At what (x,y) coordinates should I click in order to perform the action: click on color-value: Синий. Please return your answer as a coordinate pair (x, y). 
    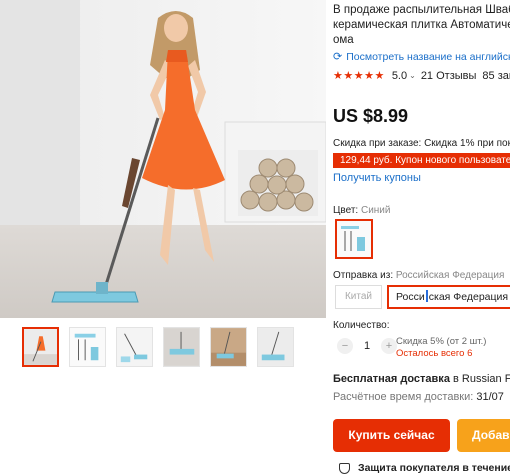
    Looking at the image, I should click on (375, 210).